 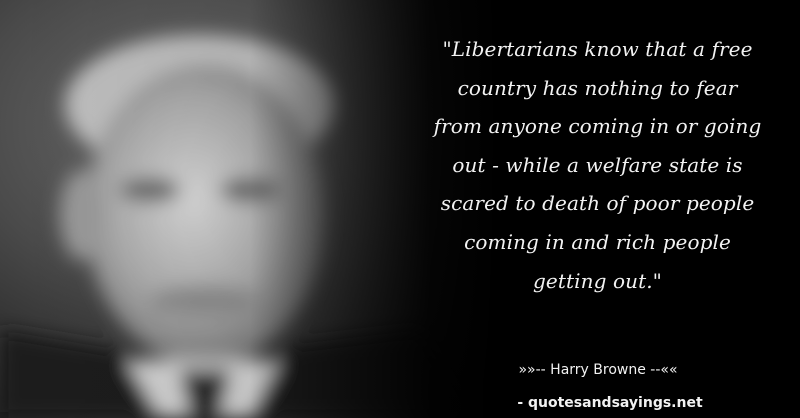 What do you see at coordinates (597, 203) in the screenshot?
I see `quote-line: scared to death of poor people` at bounding box center [597, 203].